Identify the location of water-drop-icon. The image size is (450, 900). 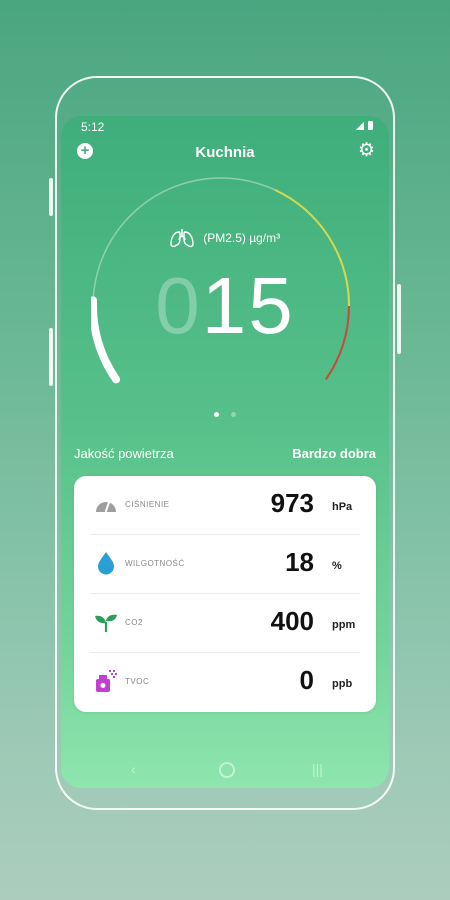
(106, 563).